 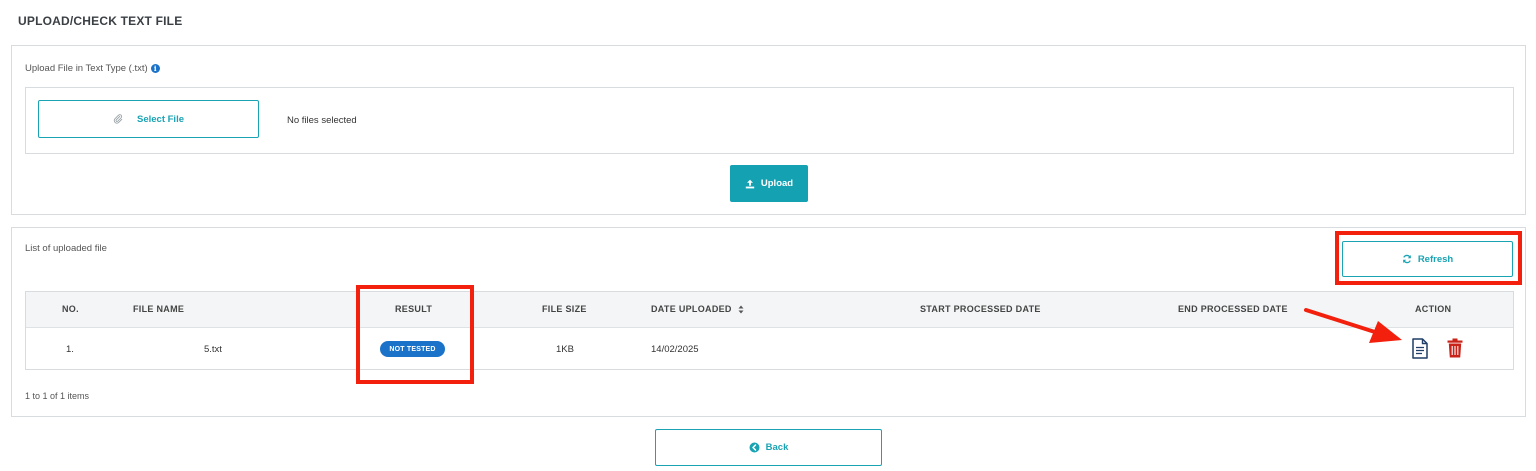 I want to click on upload-button: Upload, so click(x=769, y=183).